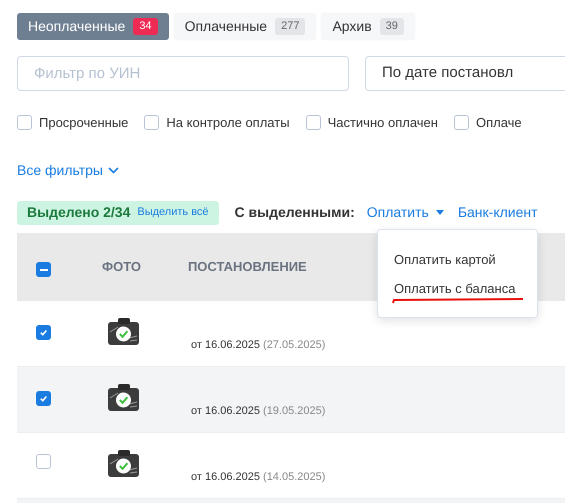 This screenshot has height=503, width=565. What do you see at coordinates (294, 411) in the screenshot?
I see `original-date-text: (19.05.2025)` at bounding box center [294, 411].